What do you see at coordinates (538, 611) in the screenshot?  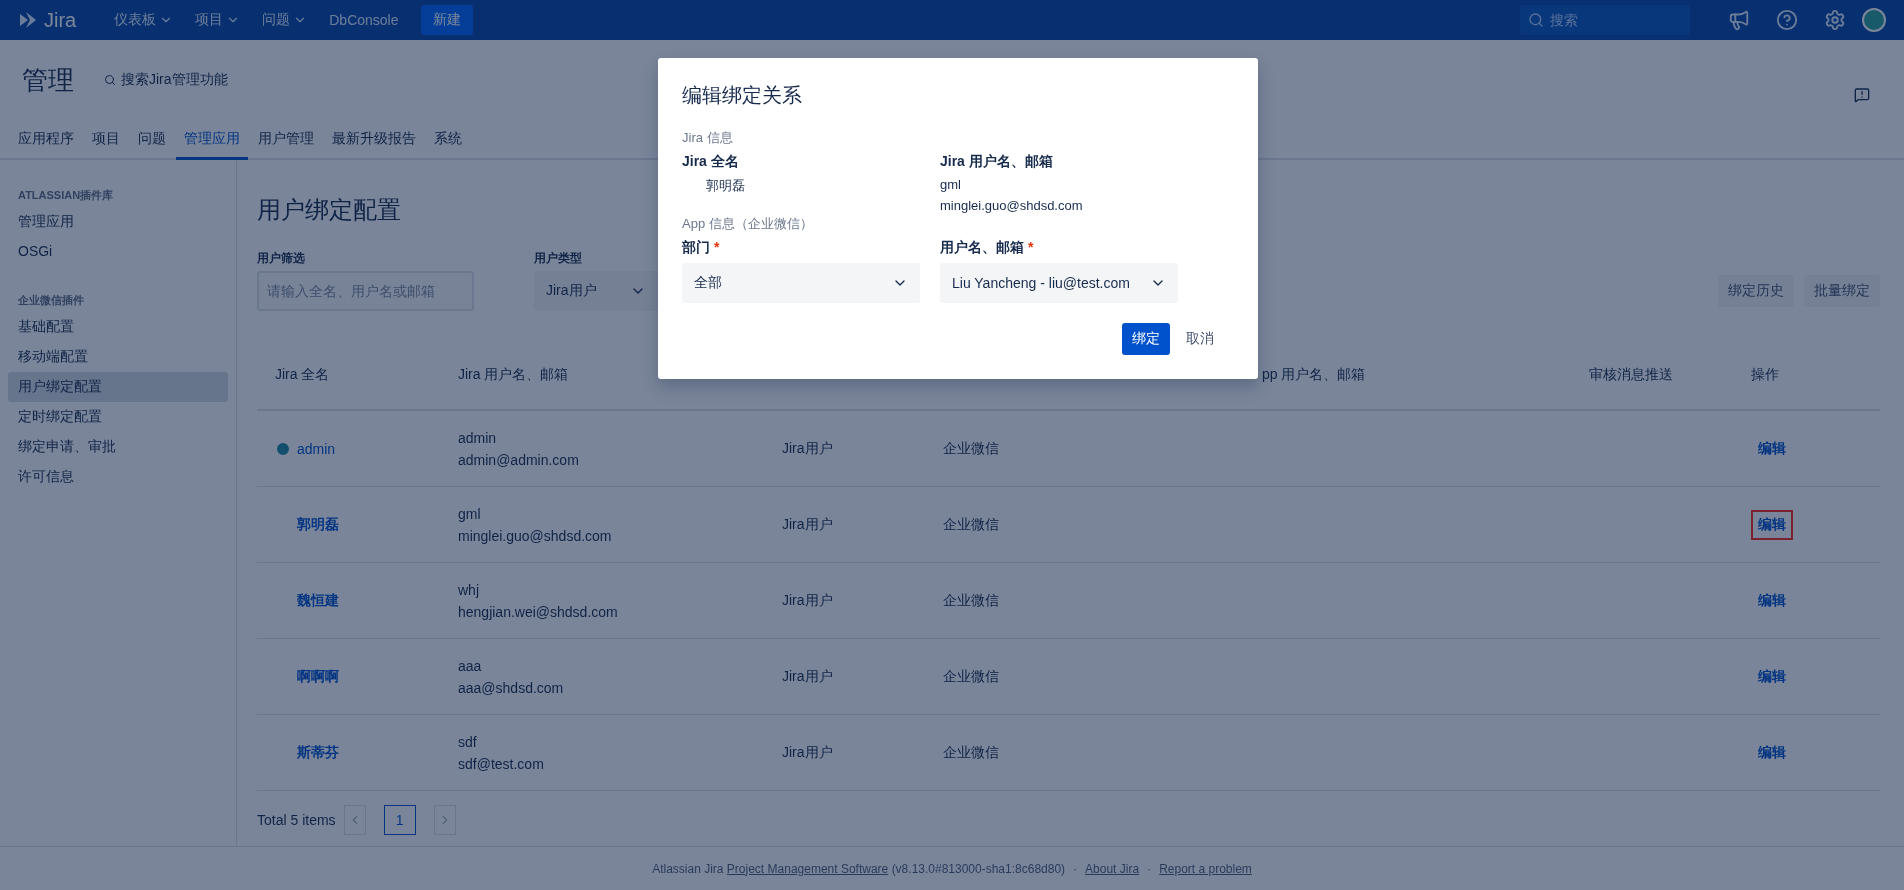 I see `email-text: hengjian.wei@shdsd.com` at bounding box center [538, 611].